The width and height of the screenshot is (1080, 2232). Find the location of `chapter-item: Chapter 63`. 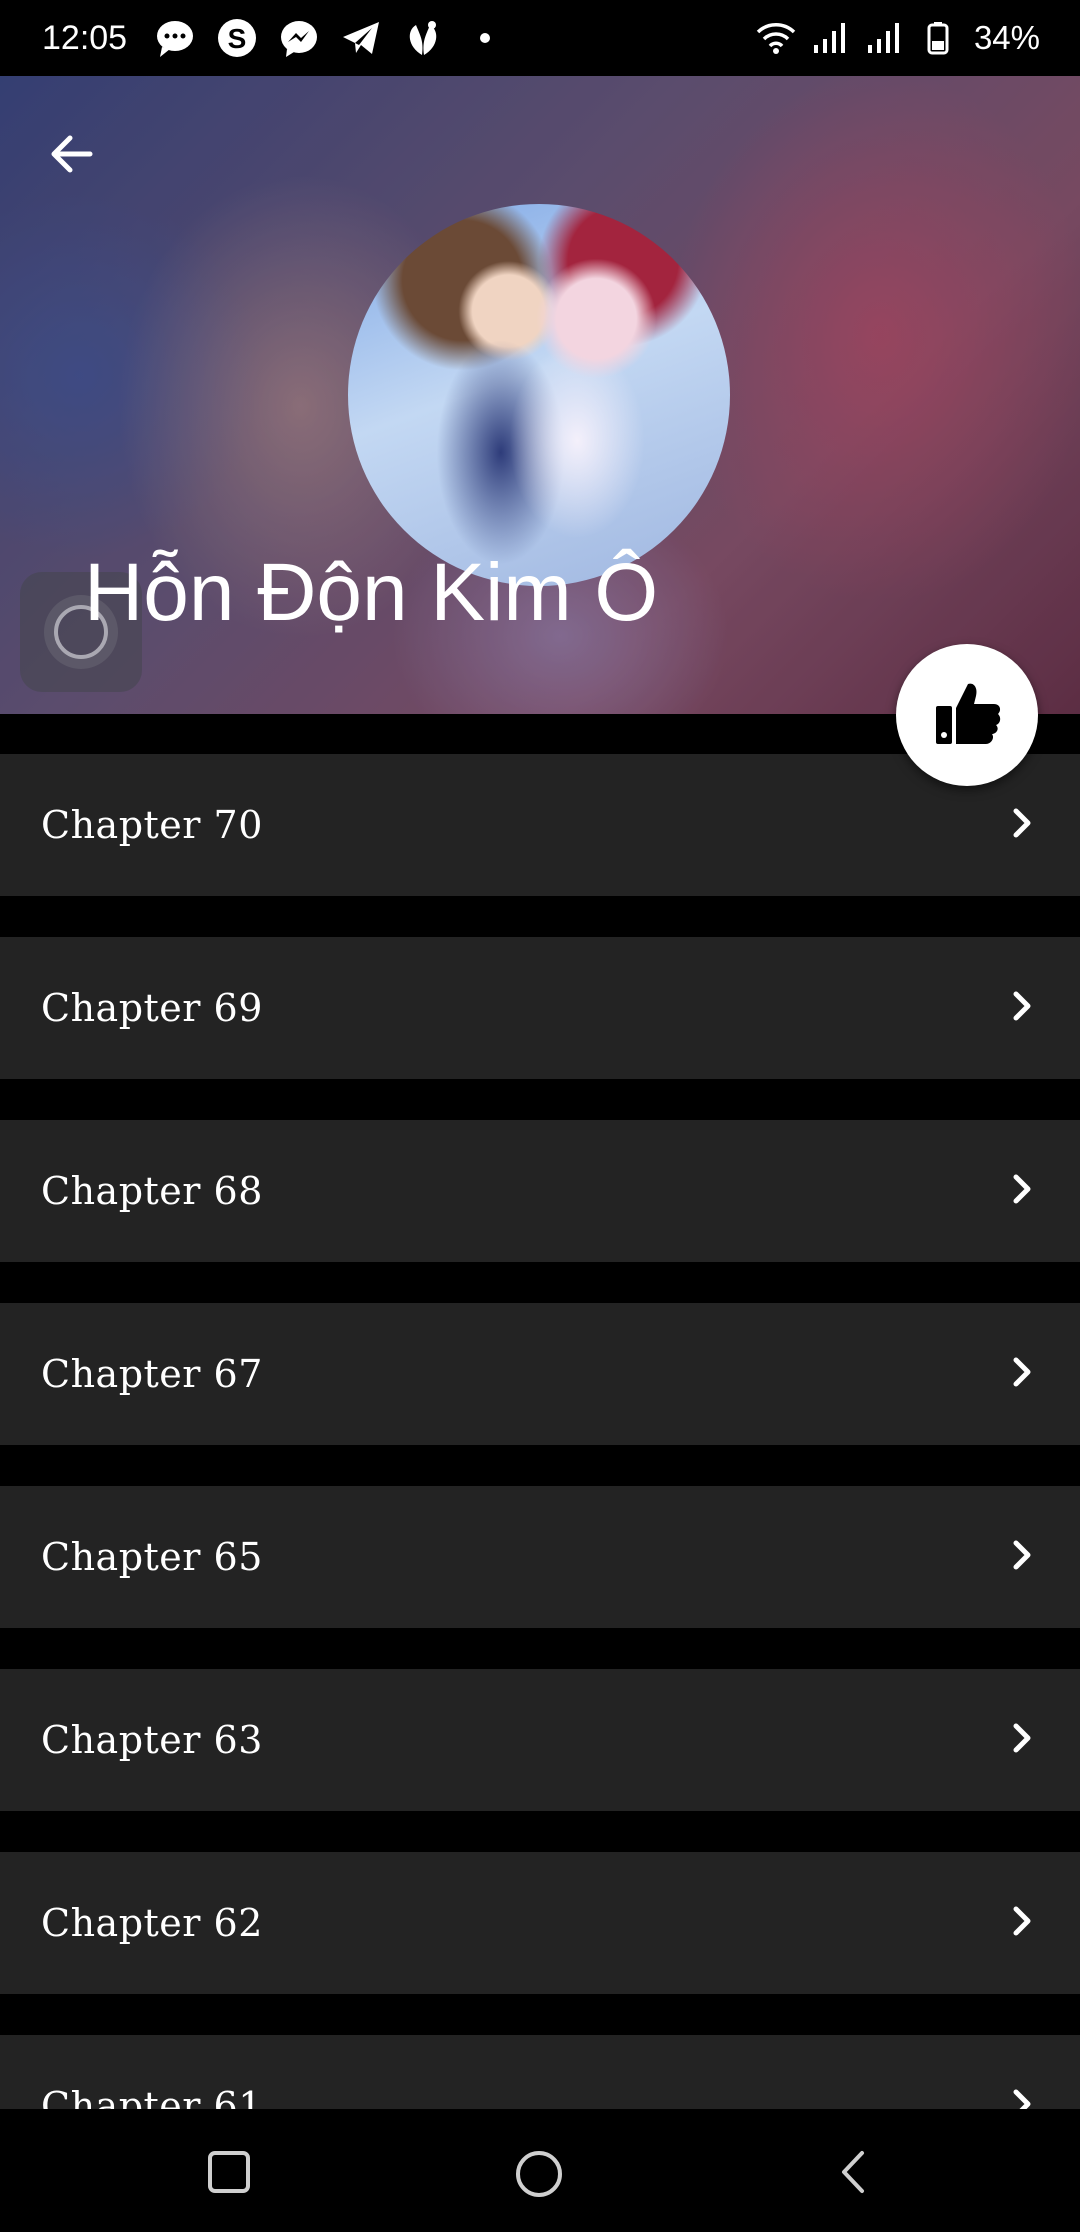

chapter-item: Chapter 63 is located at coordinates (540, 1740).